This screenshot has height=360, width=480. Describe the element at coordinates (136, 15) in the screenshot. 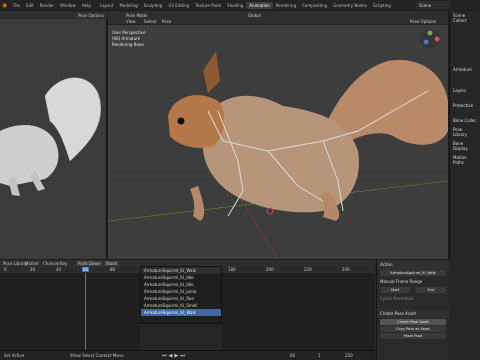

I see `mode-selector: Pose Mode` at that location.